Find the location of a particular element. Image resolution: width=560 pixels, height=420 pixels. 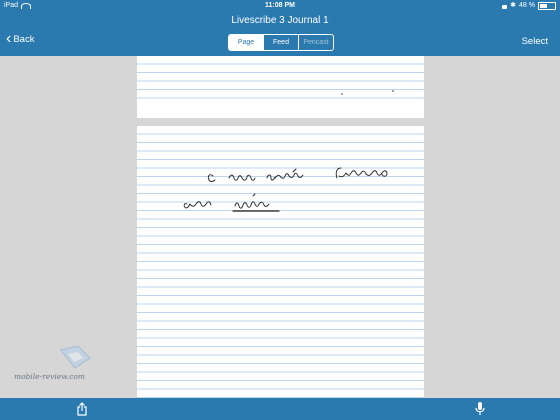

chevron-left-icon: ‹ is located at coordinates (9, 38).